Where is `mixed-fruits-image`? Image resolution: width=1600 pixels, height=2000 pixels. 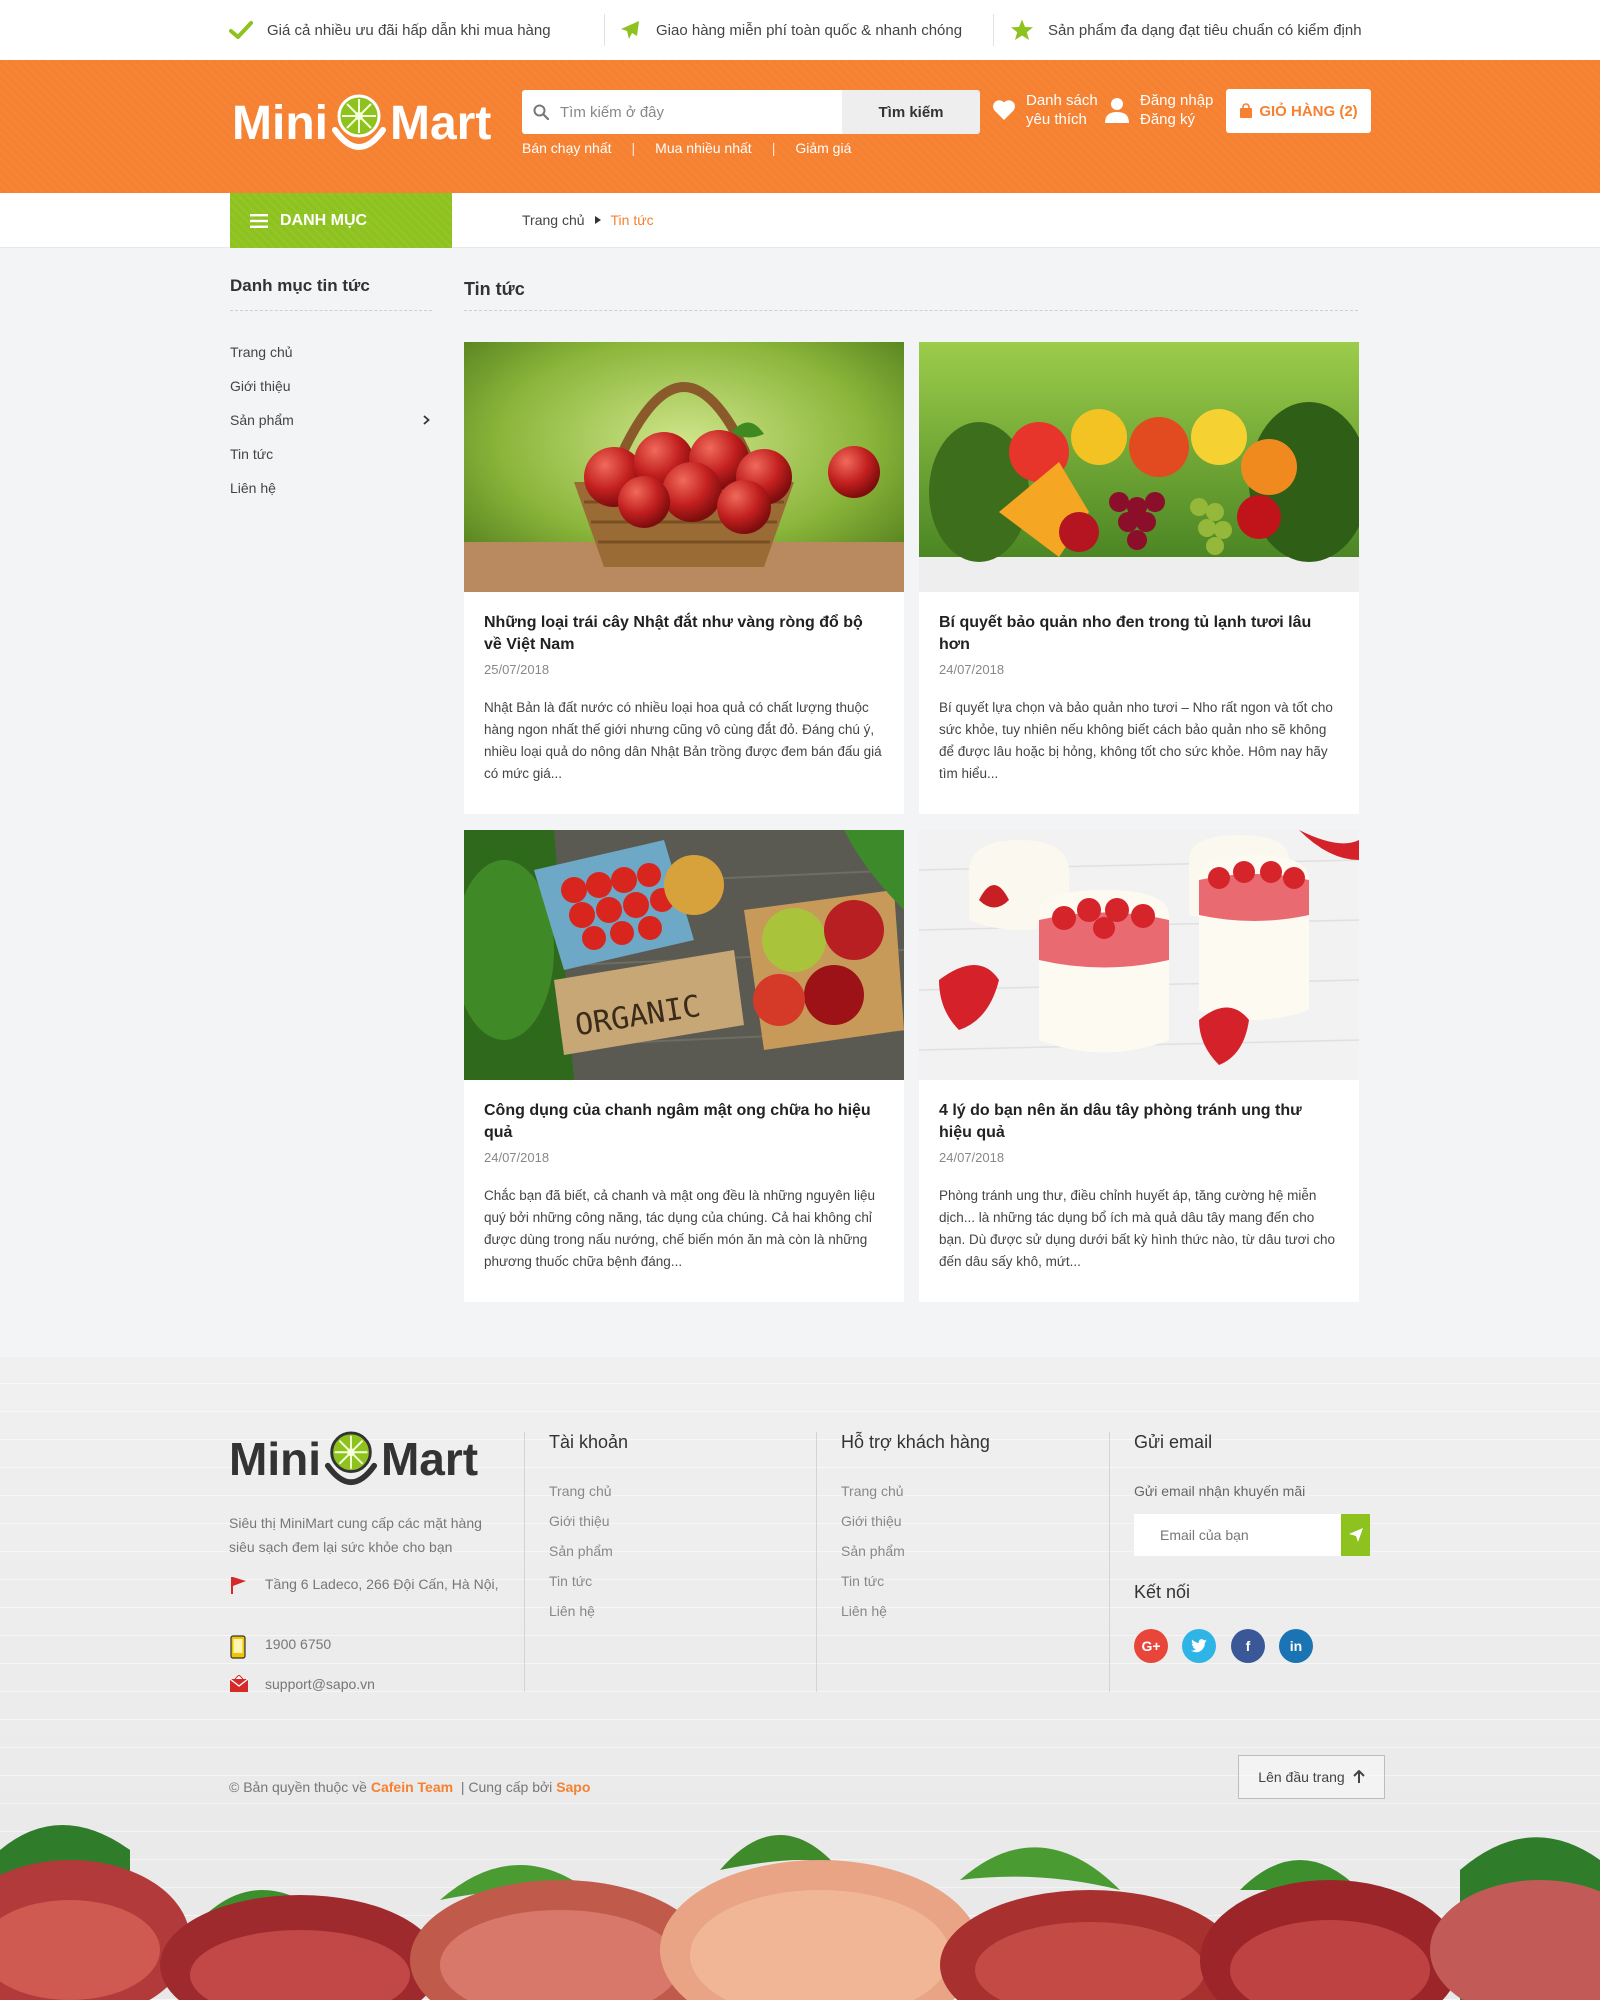
mixed-fruits-image is located at coordinates (1139, 467).